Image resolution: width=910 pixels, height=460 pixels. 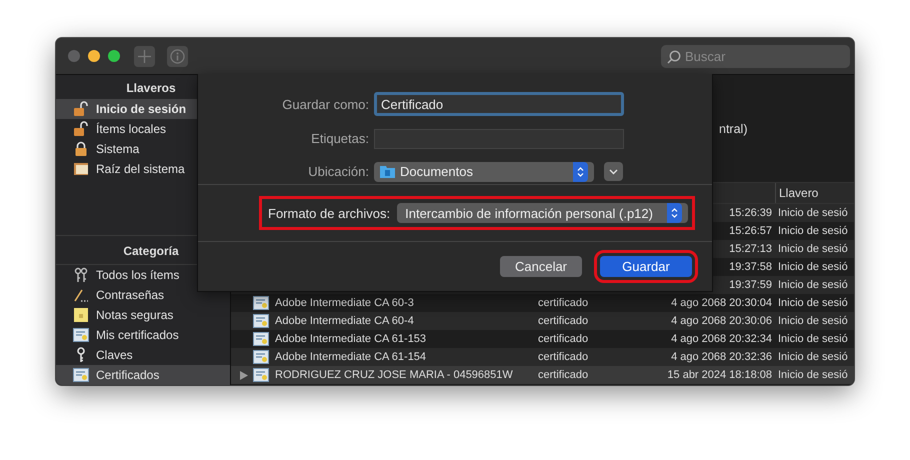 What do you see at coordinates (143, 335) in the screenshot?
I see `sidebar-item: Mis certificados` at bounding box center [143, 335].